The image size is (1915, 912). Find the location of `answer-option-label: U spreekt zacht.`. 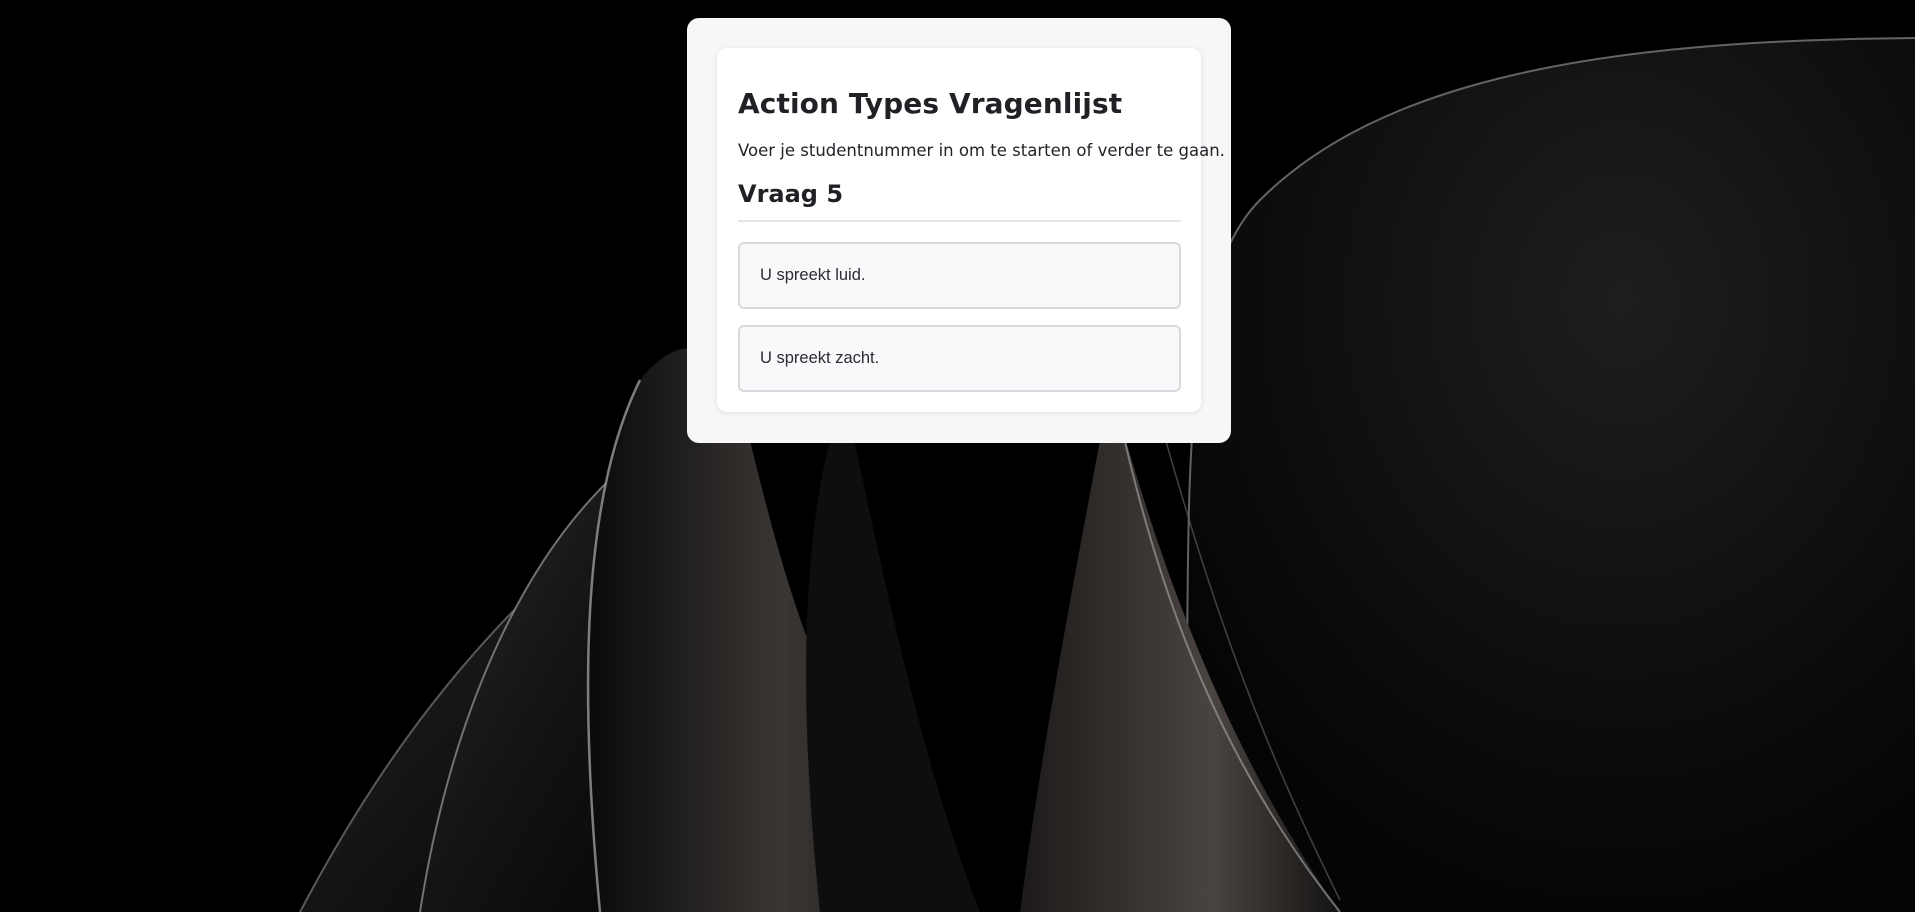

answer-option-label: U spreekt zacht. is located at coordinates (820, 358).